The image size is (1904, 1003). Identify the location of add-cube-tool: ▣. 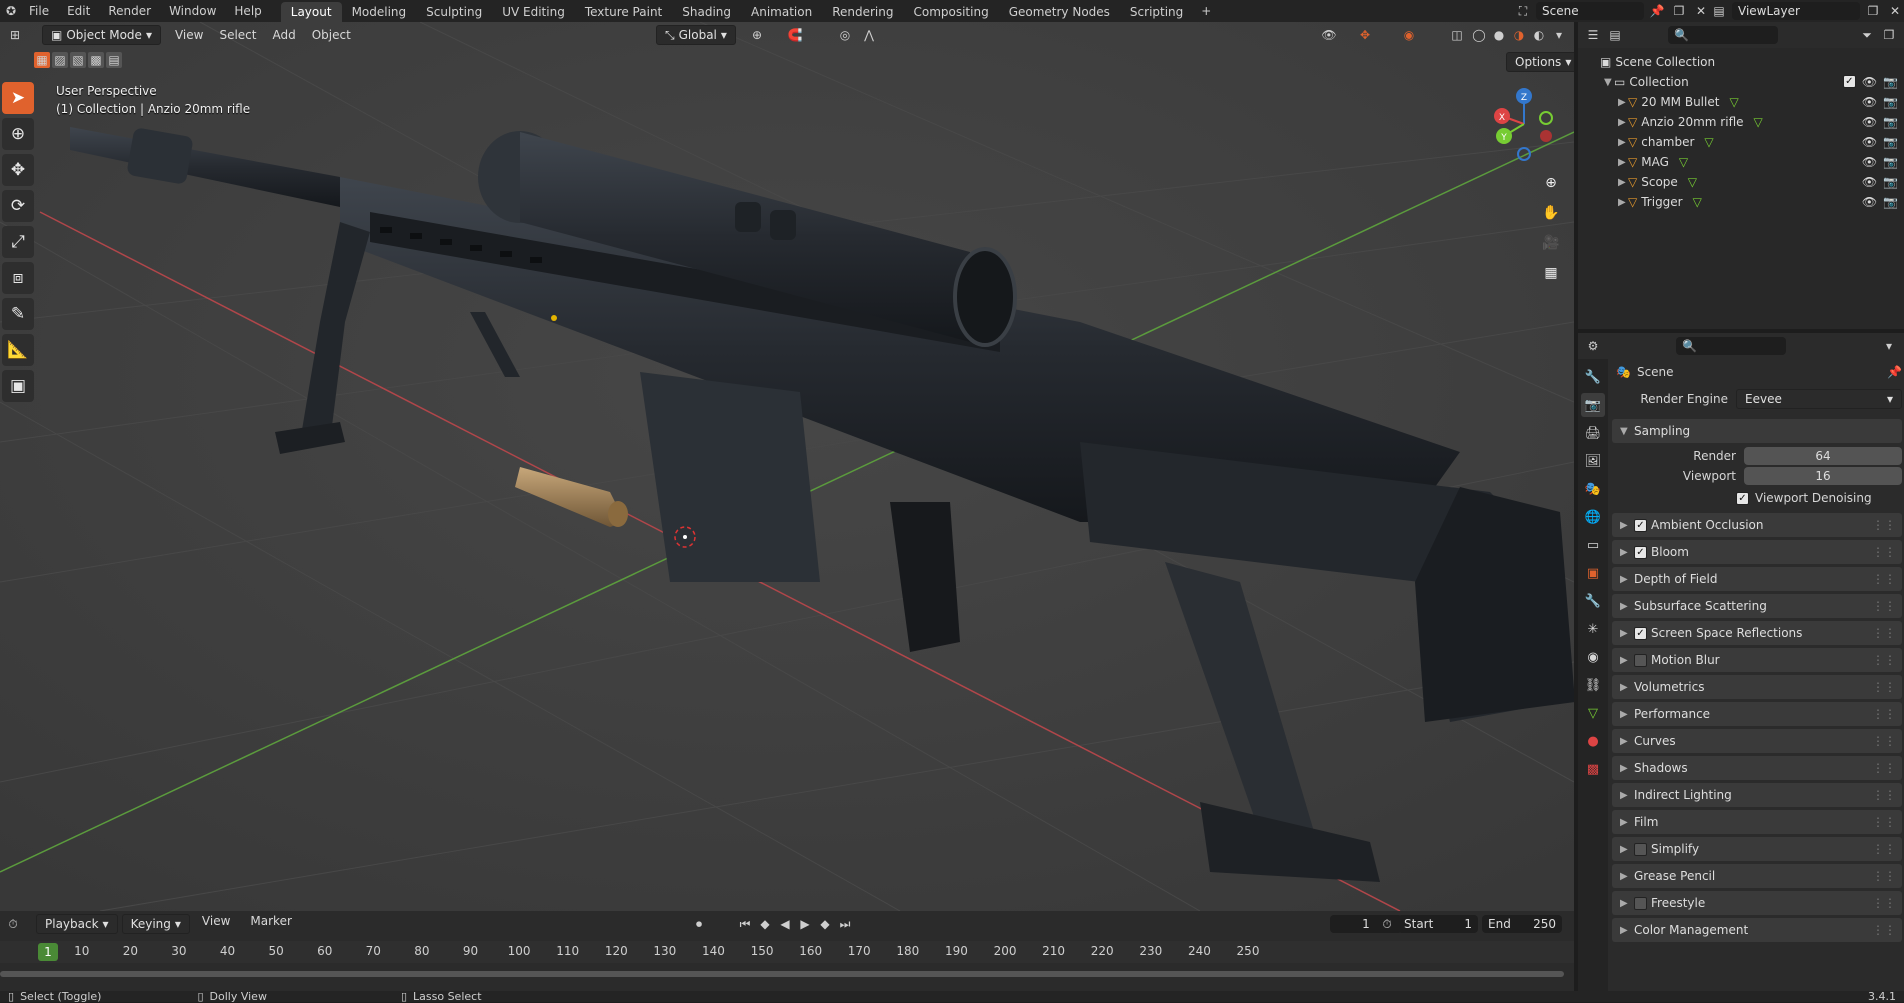
(18, 386).